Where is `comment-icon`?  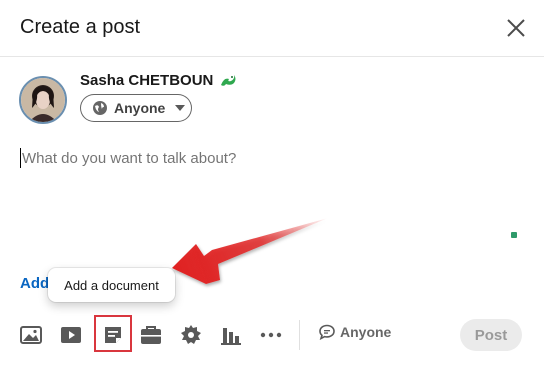
comment-icon is located at coordinates (327, 332).